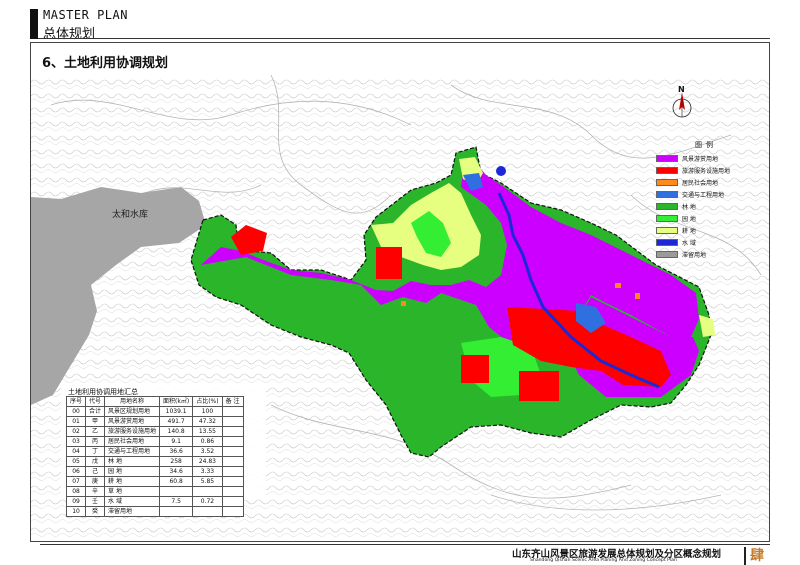 Image resolution: width=800 pixels, height=565 pixels. I want to click on footer-bar, so click(745, 556).